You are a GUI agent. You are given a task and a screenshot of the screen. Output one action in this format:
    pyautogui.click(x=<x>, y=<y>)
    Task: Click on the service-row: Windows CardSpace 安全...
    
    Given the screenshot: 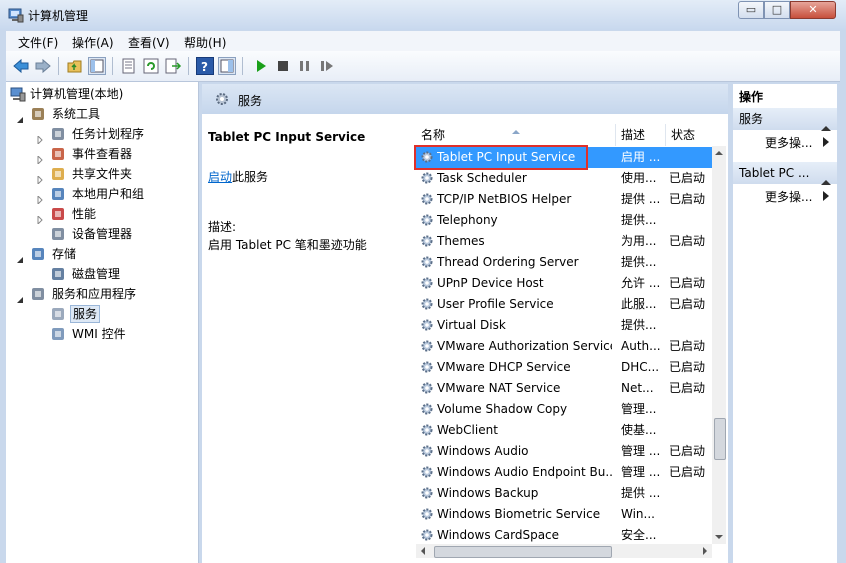 What is the action you would take?
    pyautogui.click(x=564, y=534)
    